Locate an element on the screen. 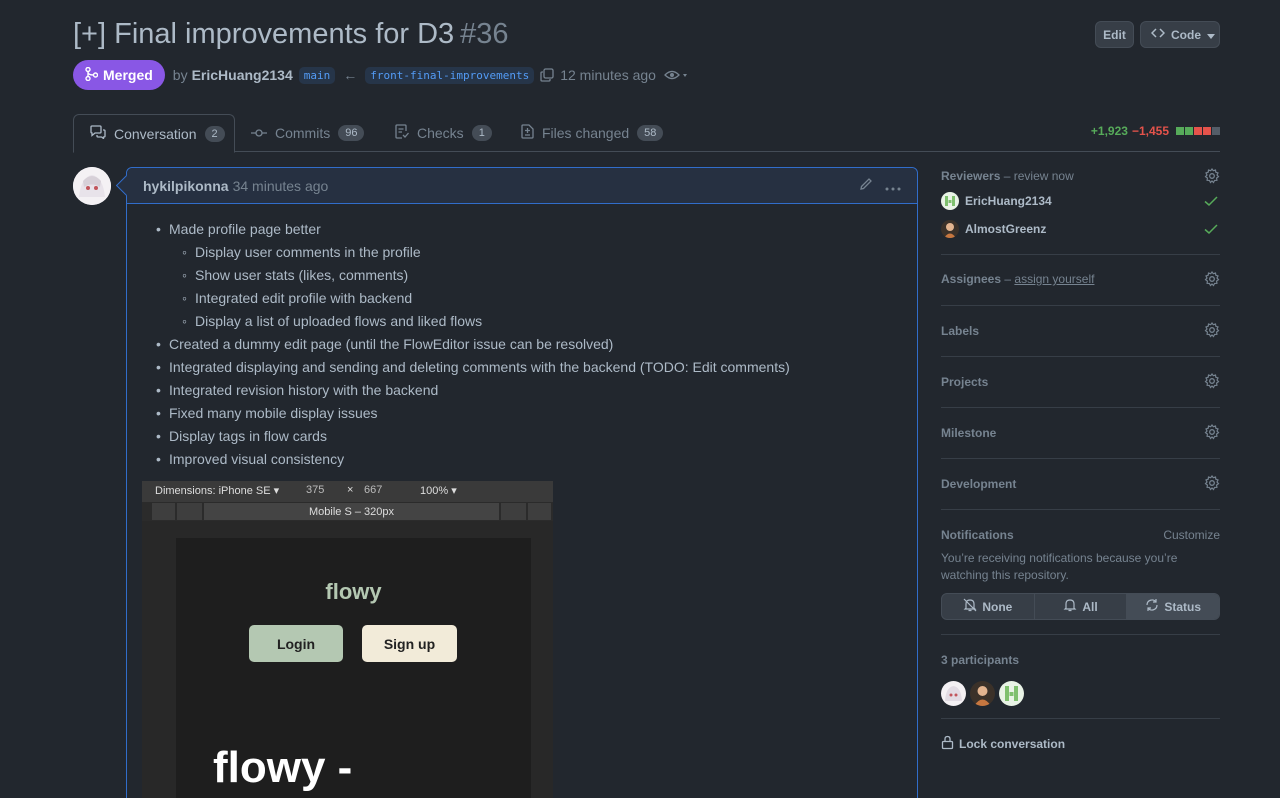  projects-section: Projects is located at coordinates (1080, 382).